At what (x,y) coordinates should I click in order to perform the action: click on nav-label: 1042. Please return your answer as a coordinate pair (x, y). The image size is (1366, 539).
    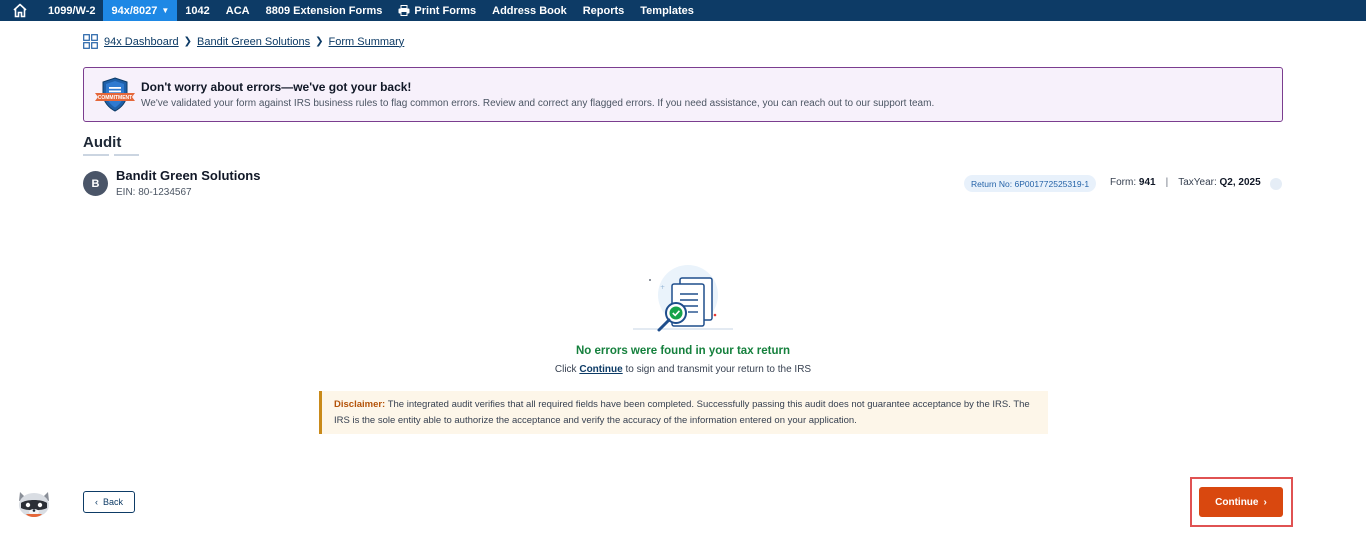
    Looking at the image, I should click on (197, 10).